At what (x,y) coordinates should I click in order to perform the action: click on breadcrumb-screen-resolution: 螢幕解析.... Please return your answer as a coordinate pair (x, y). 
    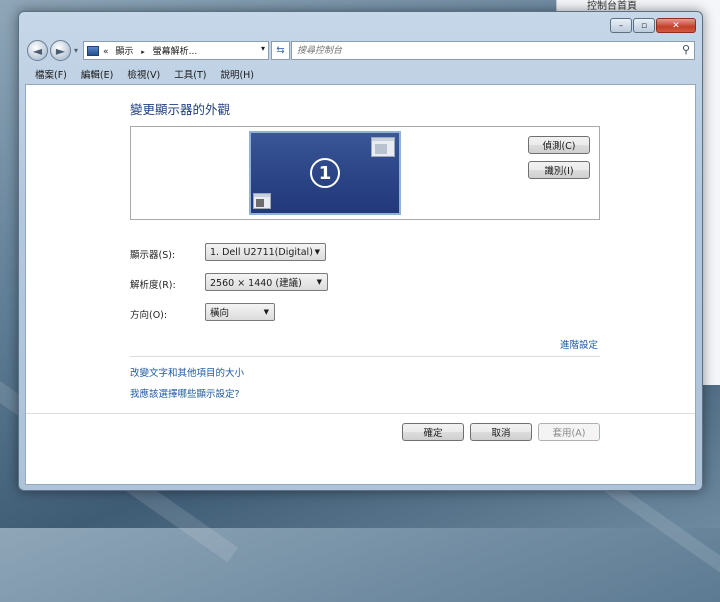
    Looking at the image, I should click on (175, 52).